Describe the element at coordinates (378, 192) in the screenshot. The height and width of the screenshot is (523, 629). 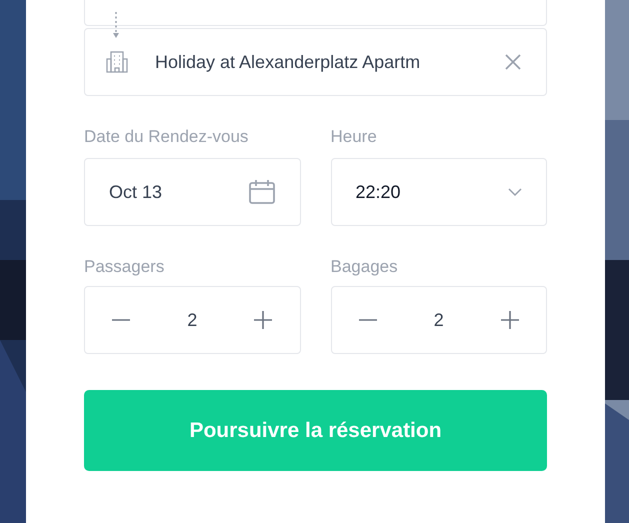
I see `time-value: 22:20` at that location.